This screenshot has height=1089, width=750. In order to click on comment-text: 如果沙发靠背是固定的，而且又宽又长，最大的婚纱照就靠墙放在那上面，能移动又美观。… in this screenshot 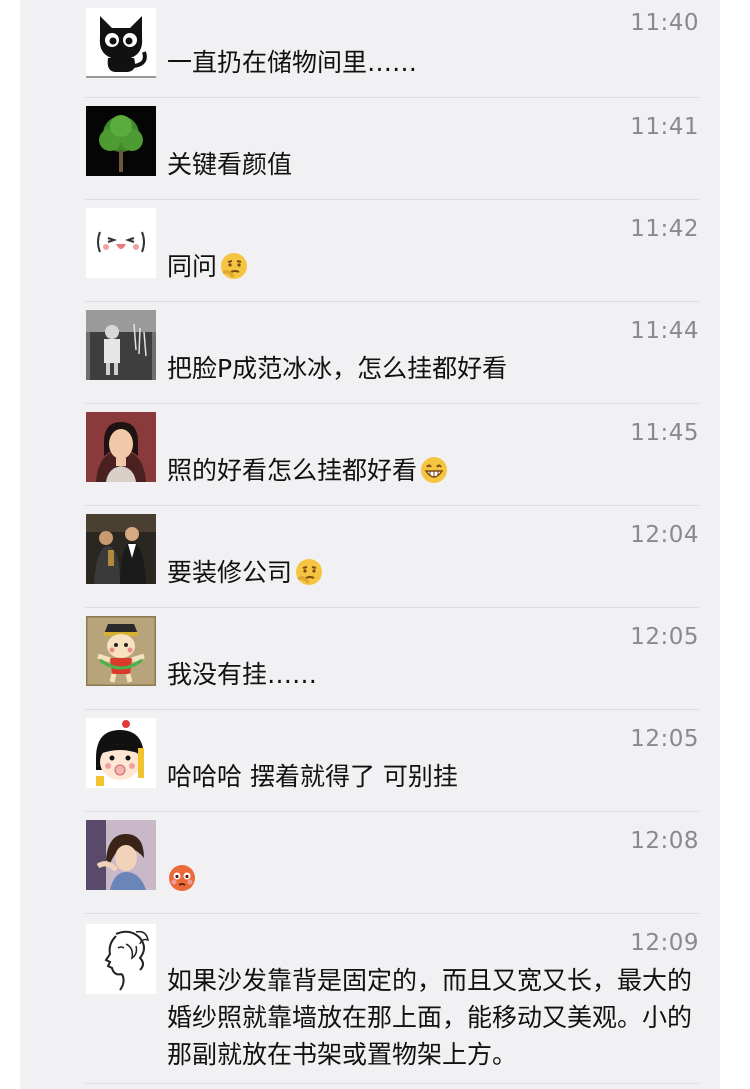, I will do `click(433, 1017)`.